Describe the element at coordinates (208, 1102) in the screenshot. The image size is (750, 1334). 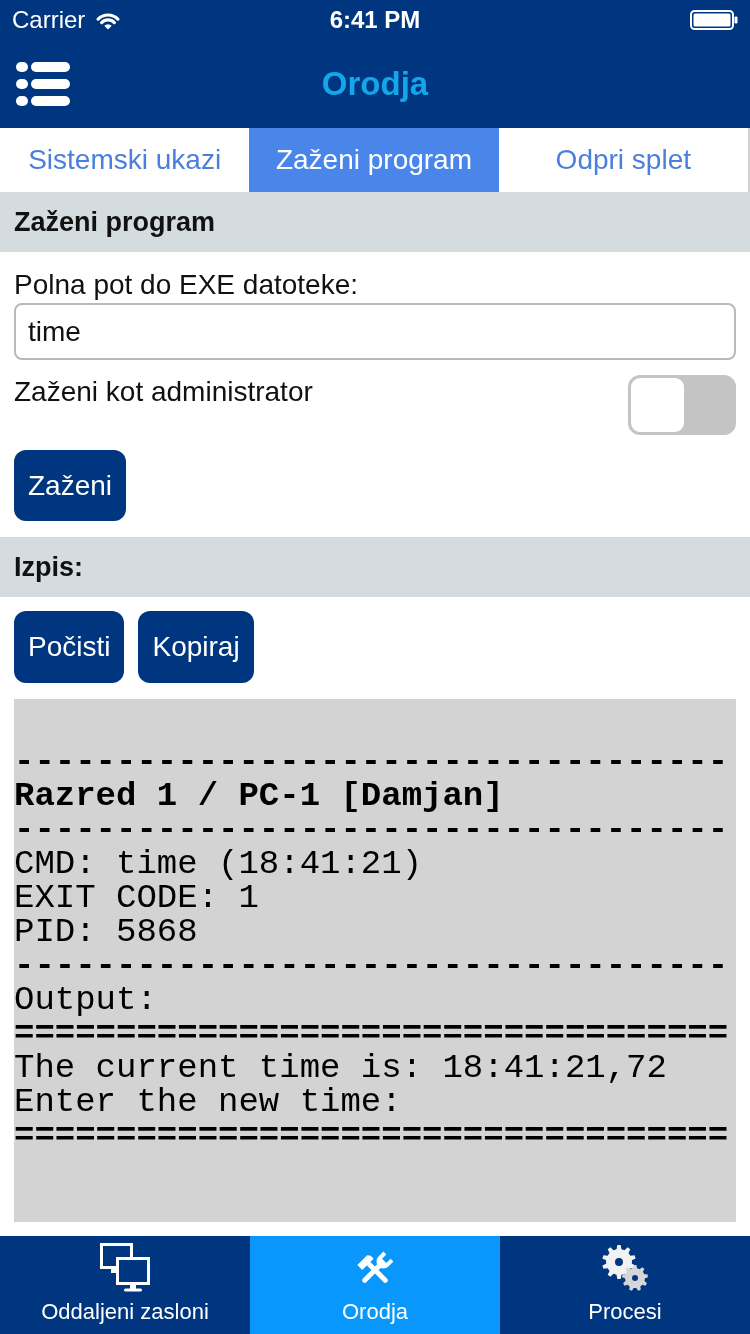
I see `console-line: Enter the new time:` at that location.